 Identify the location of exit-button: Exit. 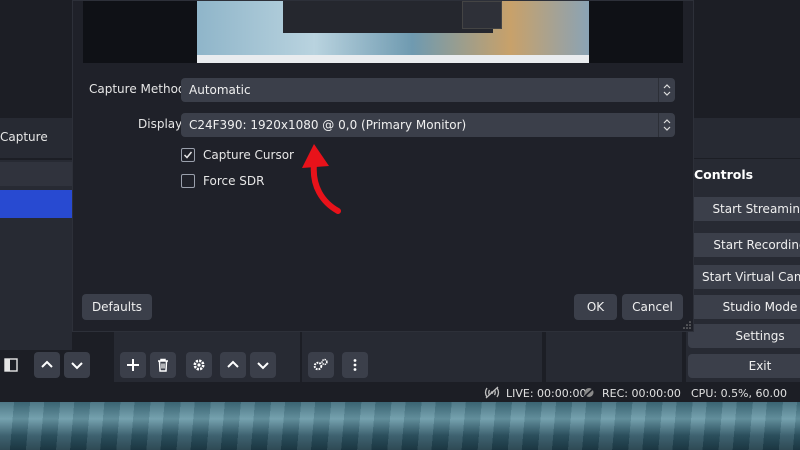
(744, 366).